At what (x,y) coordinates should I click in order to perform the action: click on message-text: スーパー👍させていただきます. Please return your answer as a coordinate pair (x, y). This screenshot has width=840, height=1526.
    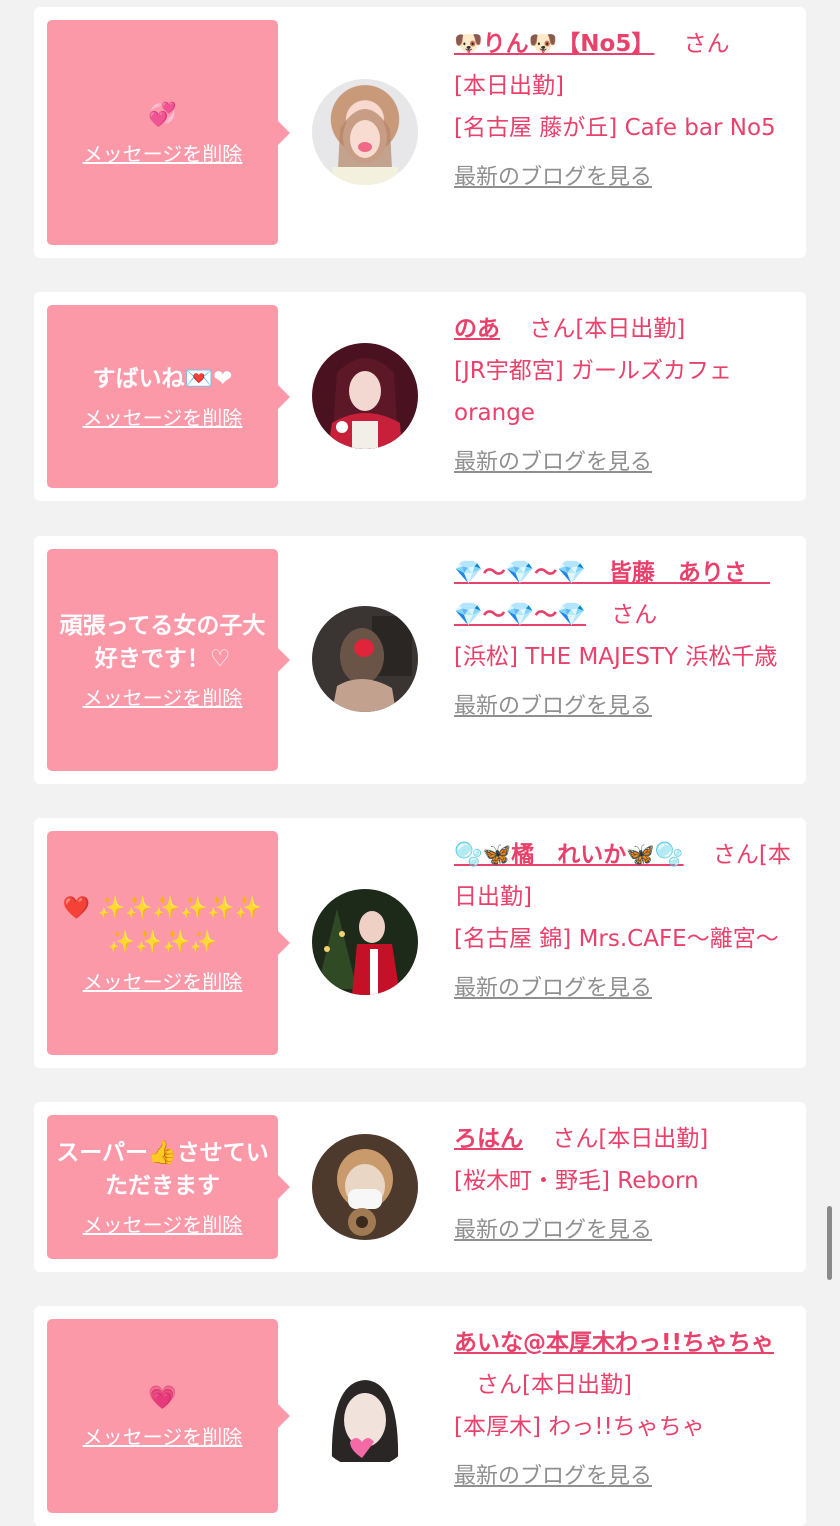
    Looking at the image, I should click on (162, 1169).